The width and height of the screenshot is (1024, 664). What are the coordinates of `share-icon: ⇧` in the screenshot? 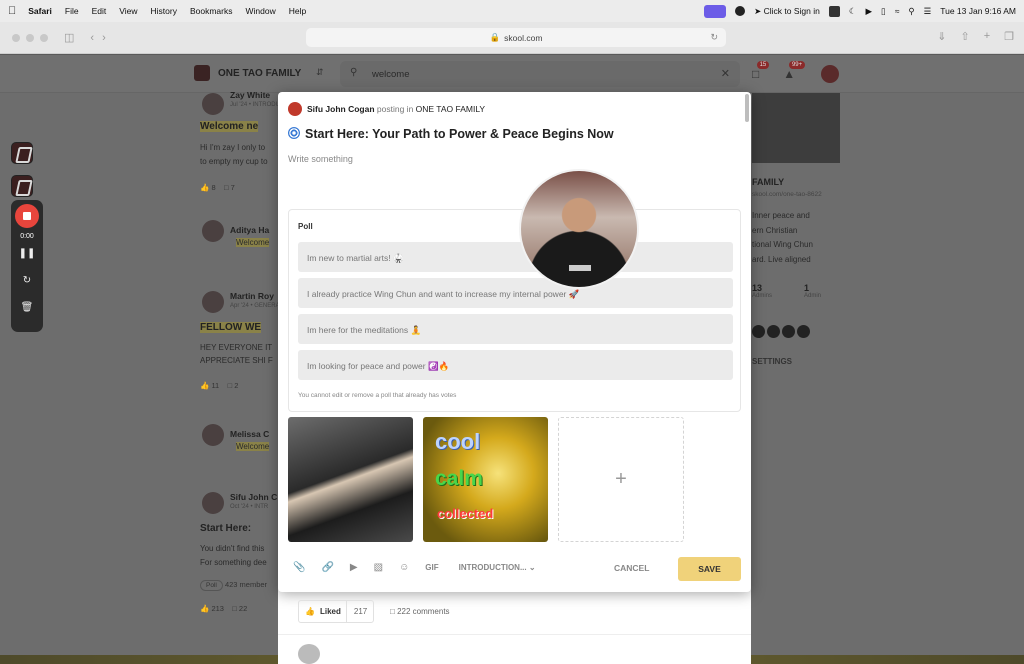 It's located at (964, 36).